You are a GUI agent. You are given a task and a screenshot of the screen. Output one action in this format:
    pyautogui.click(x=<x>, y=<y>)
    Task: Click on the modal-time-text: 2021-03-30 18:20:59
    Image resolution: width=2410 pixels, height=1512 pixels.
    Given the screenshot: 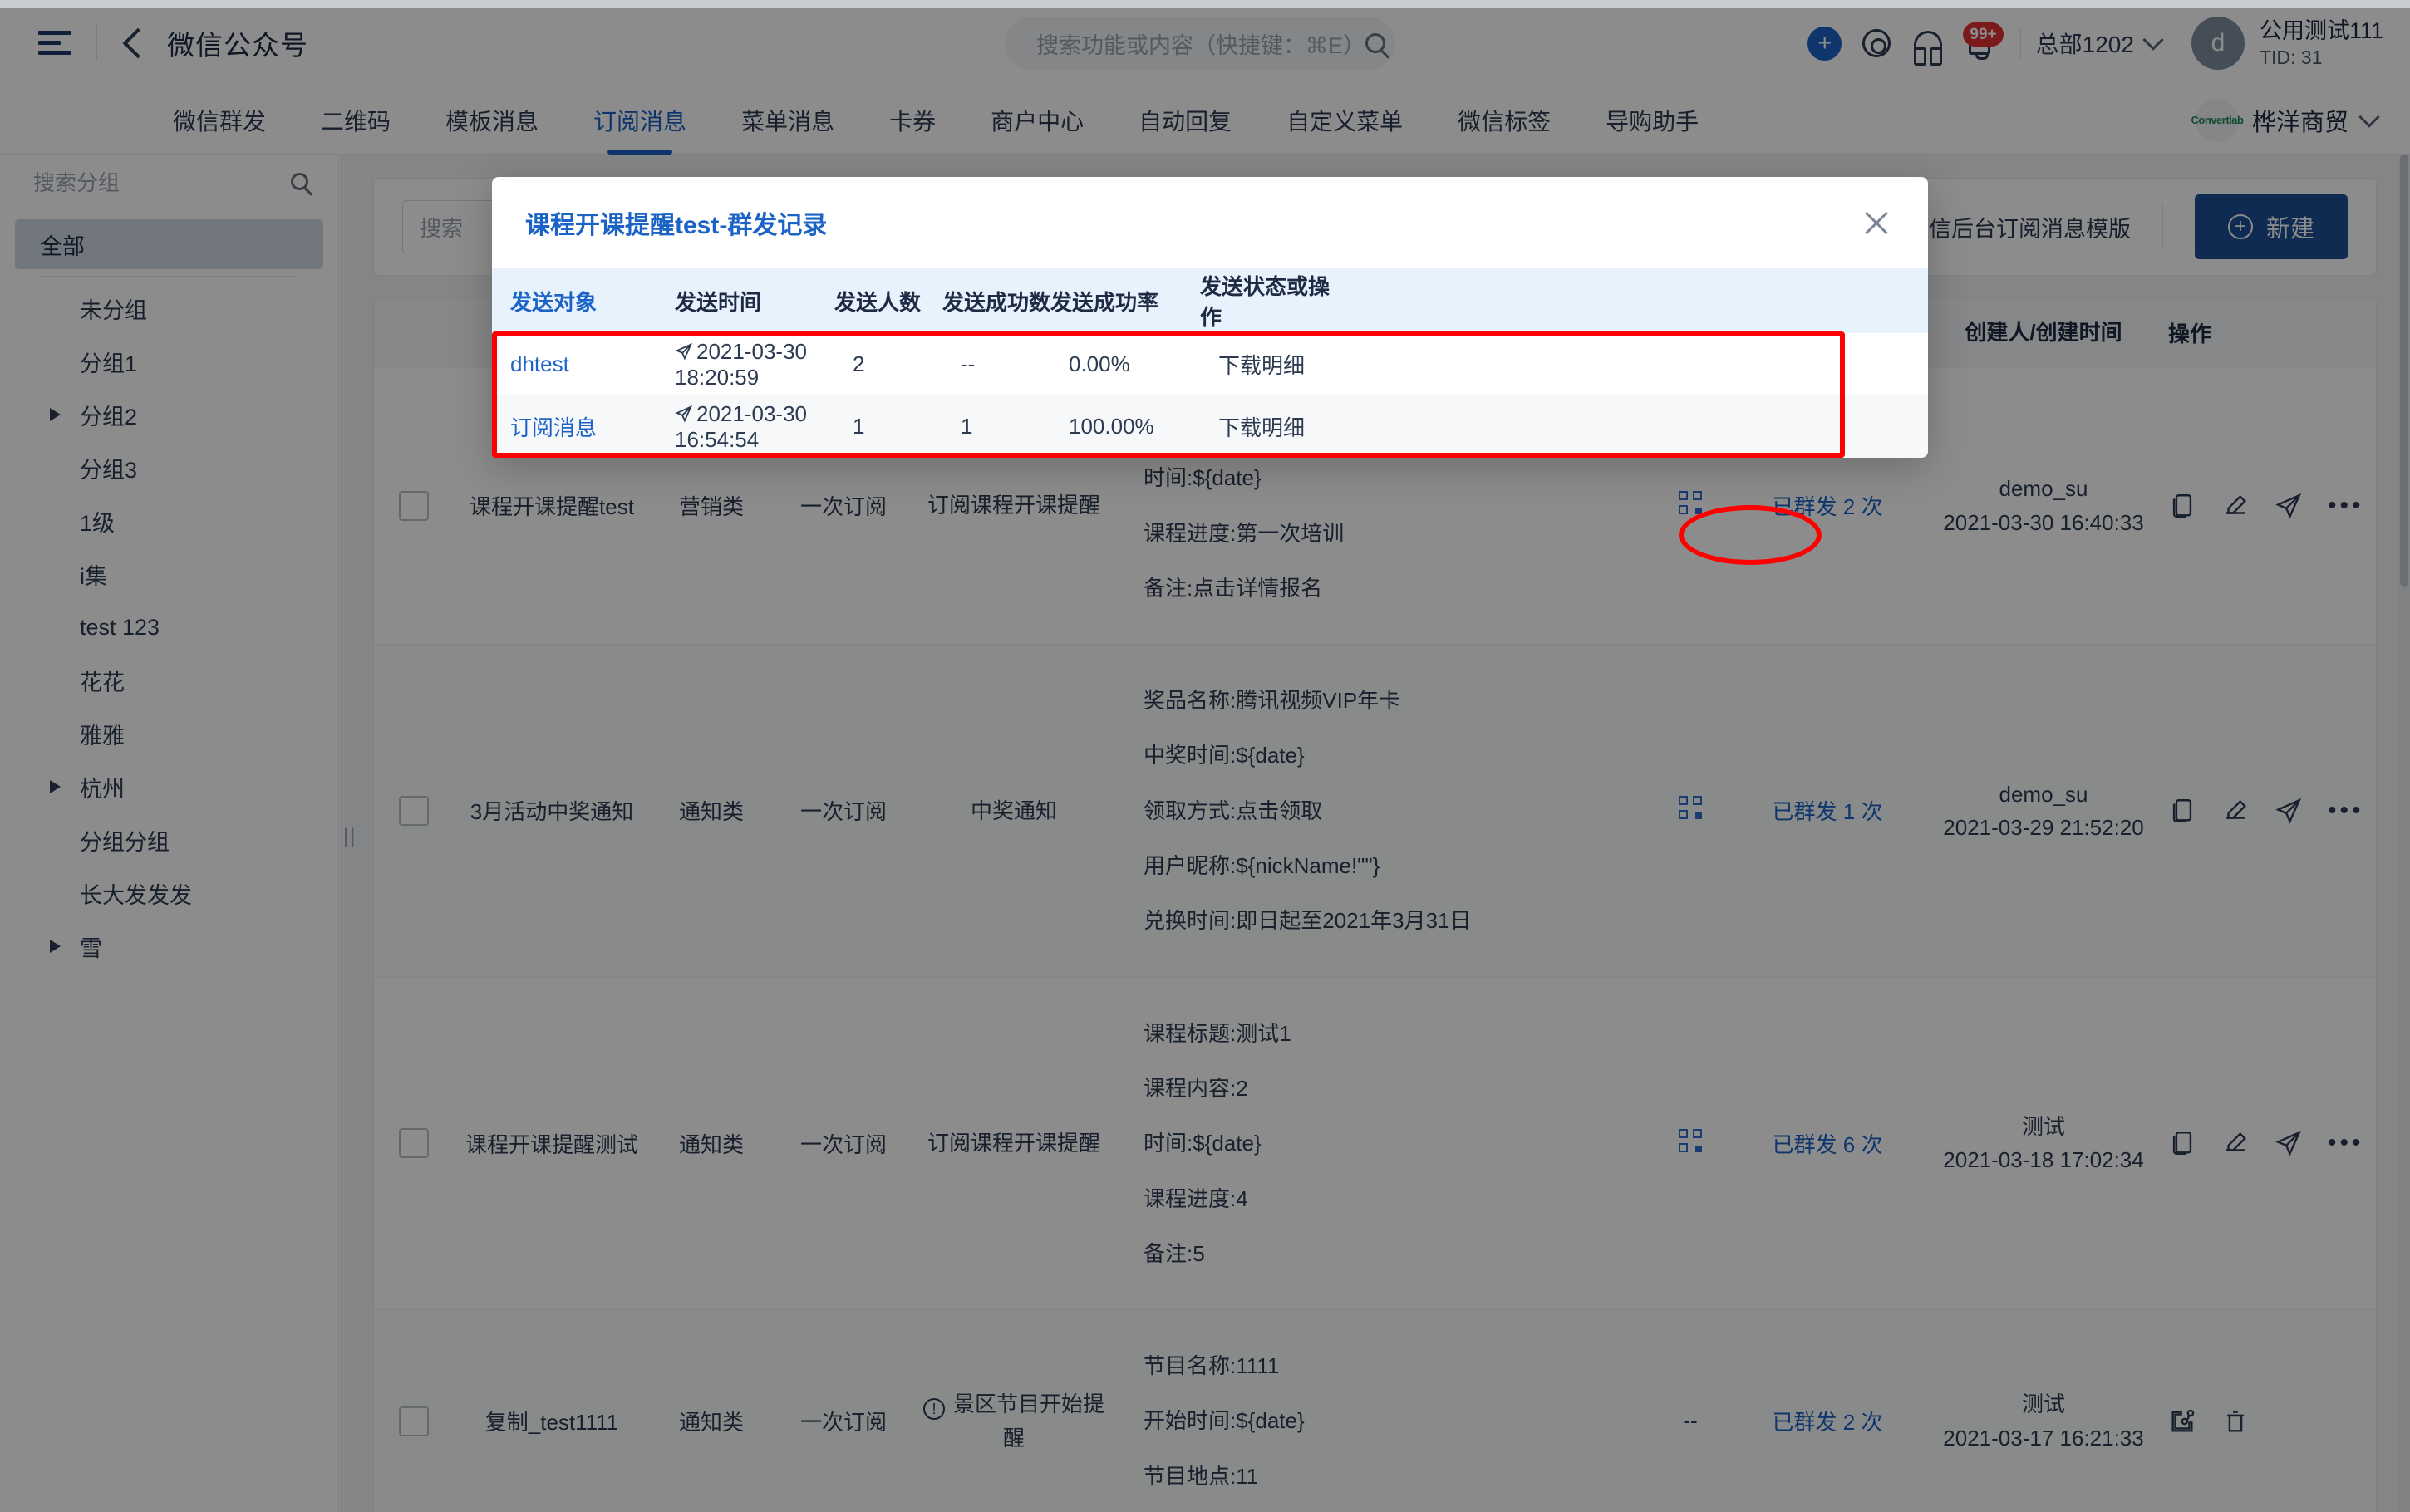 What is the action you would take?
    pyautogui.click(x=741, y=364)
    